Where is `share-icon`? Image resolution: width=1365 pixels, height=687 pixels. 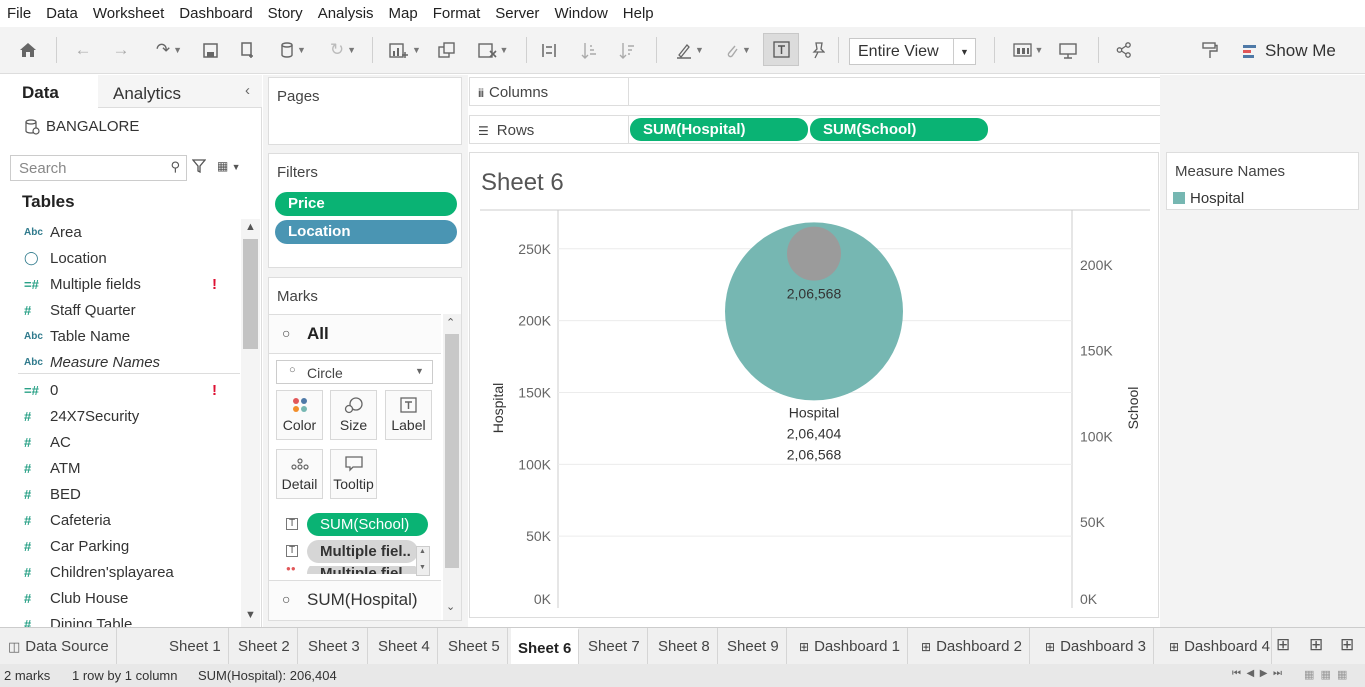 share-icon is located at coordinates (1124, 50).